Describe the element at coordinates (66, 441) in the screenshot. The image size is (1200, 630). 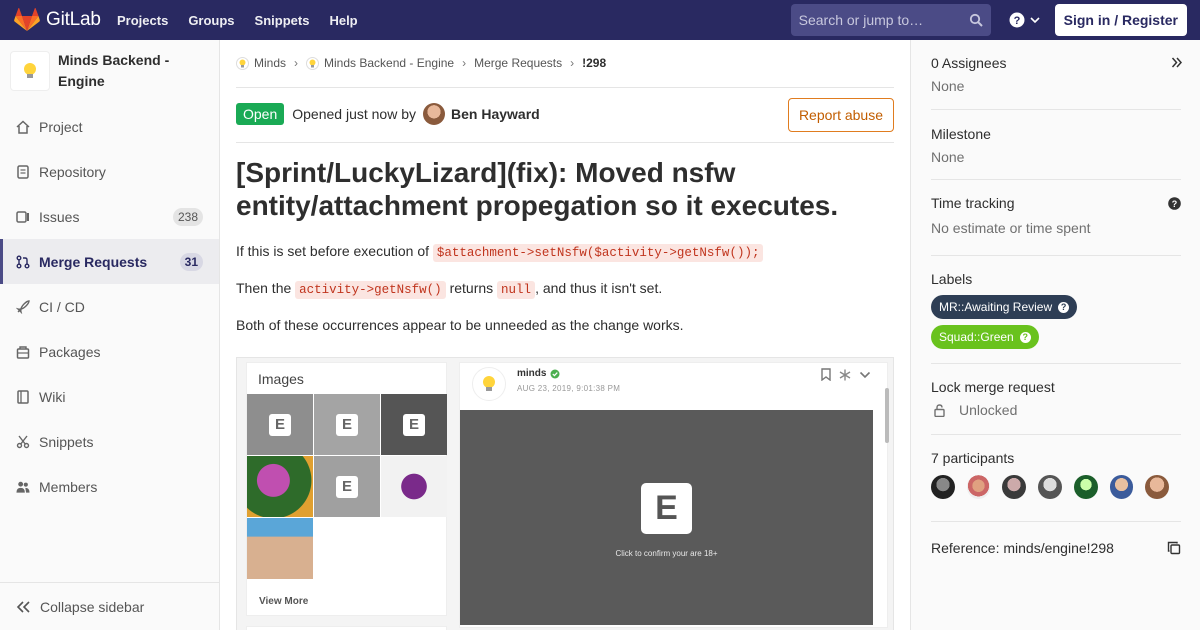
I see `sidebar-item-label: Snippets` at that location.